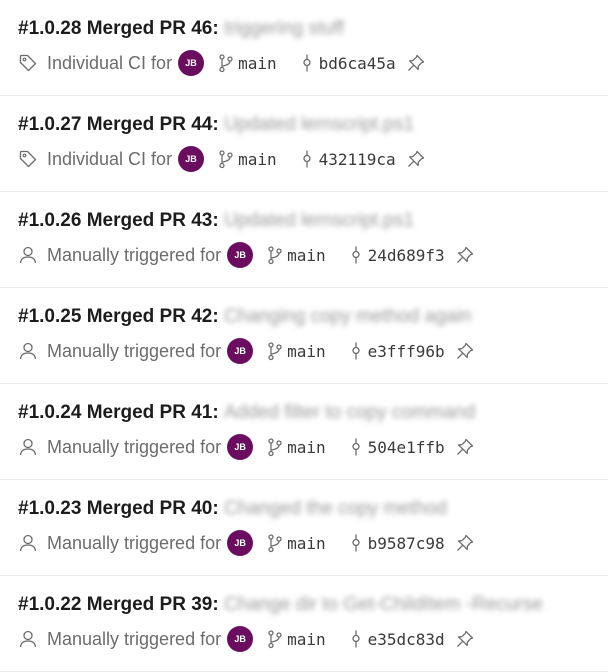  Describe the element at coordinates (406, 447) in the screenshot. I see `run-commit: 504e1ffb` at that location.